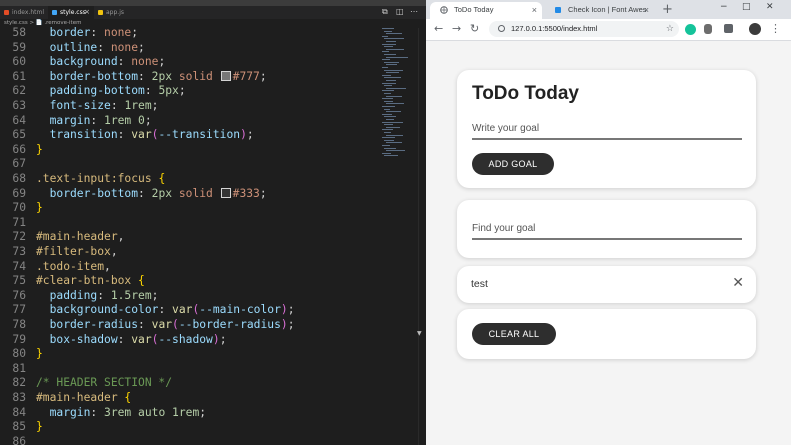 This screenshot has width=791, height=445. What do you see at coordinates (107, 266) in the screenshot?
I see `code-token: ,` at bounding box center [107, 266].